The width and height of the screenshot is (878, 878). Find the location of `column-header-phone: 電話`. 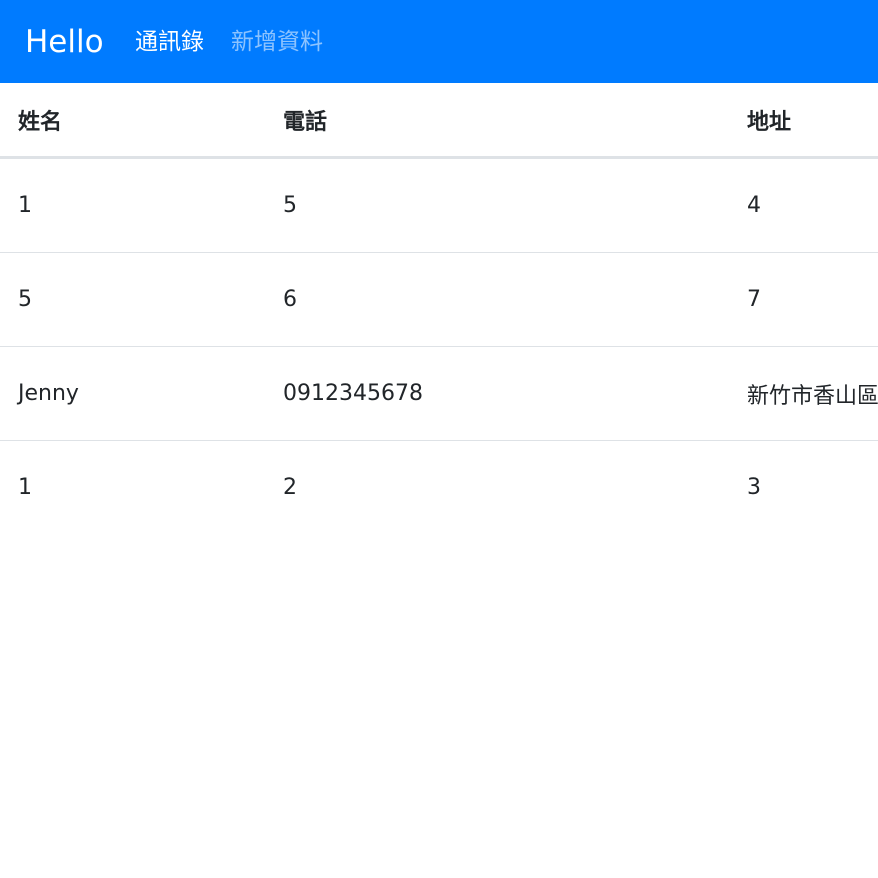

column-header-phone: 電話 is located at coordinates (497, 121).